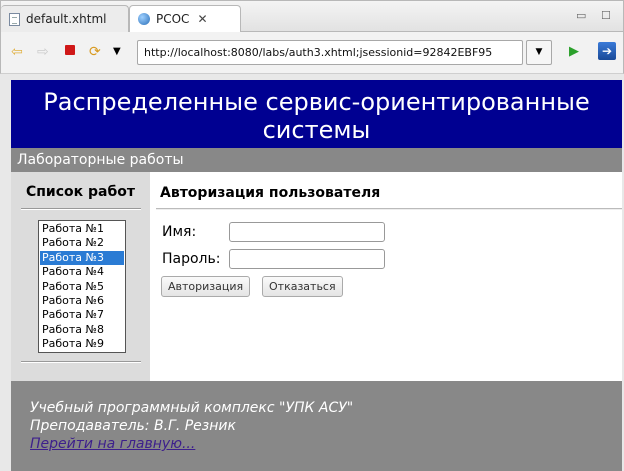  I want to click on name-input, so click(307, 232).